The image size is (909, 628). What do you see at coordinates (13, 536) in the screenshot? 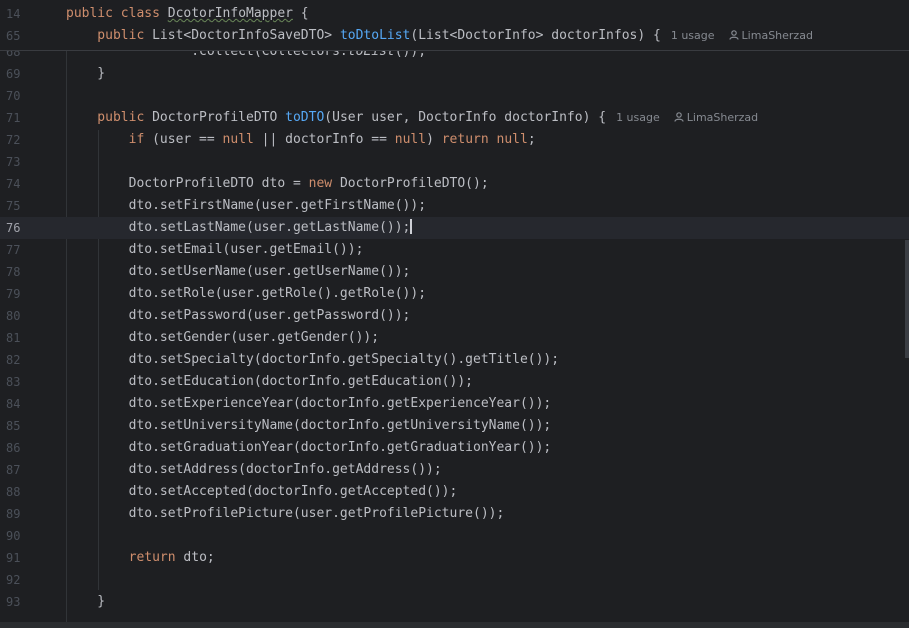
I see `line-number: 90` at bounding box center [13, 536].